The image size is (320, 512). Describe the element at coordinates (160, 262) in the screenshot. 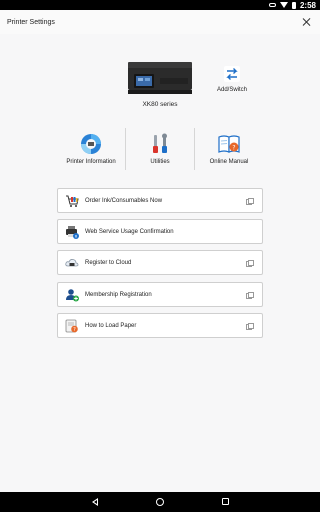

I see `register-to-cloud-button: Register to Cloud` at that location.